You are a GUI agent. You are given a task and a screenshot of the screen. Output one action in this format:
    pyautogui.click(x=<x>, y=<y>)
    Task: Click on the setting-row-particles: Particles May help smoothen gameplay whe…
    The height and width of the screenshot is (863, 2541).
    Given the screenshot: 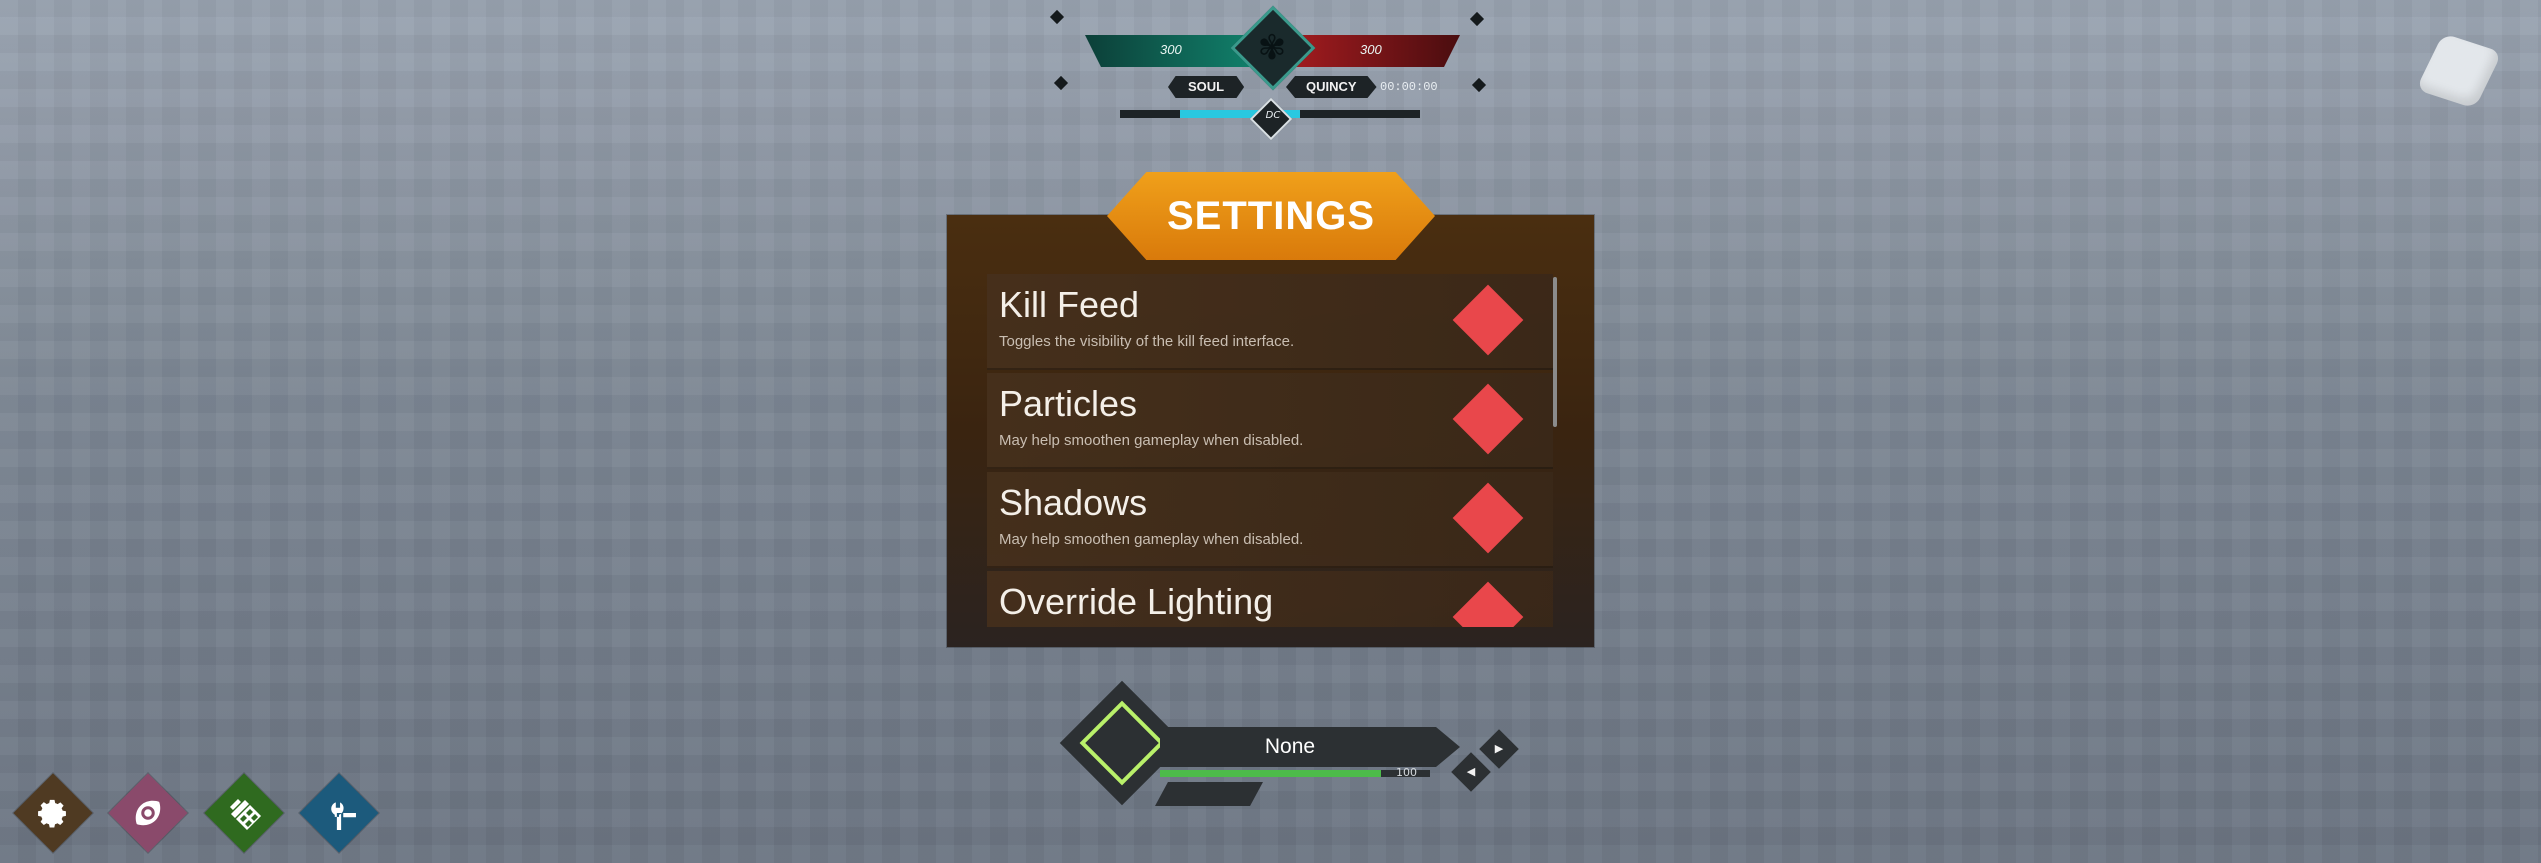 What is the action you would take?
    pyautogui.click(x=1270, y=421)
    